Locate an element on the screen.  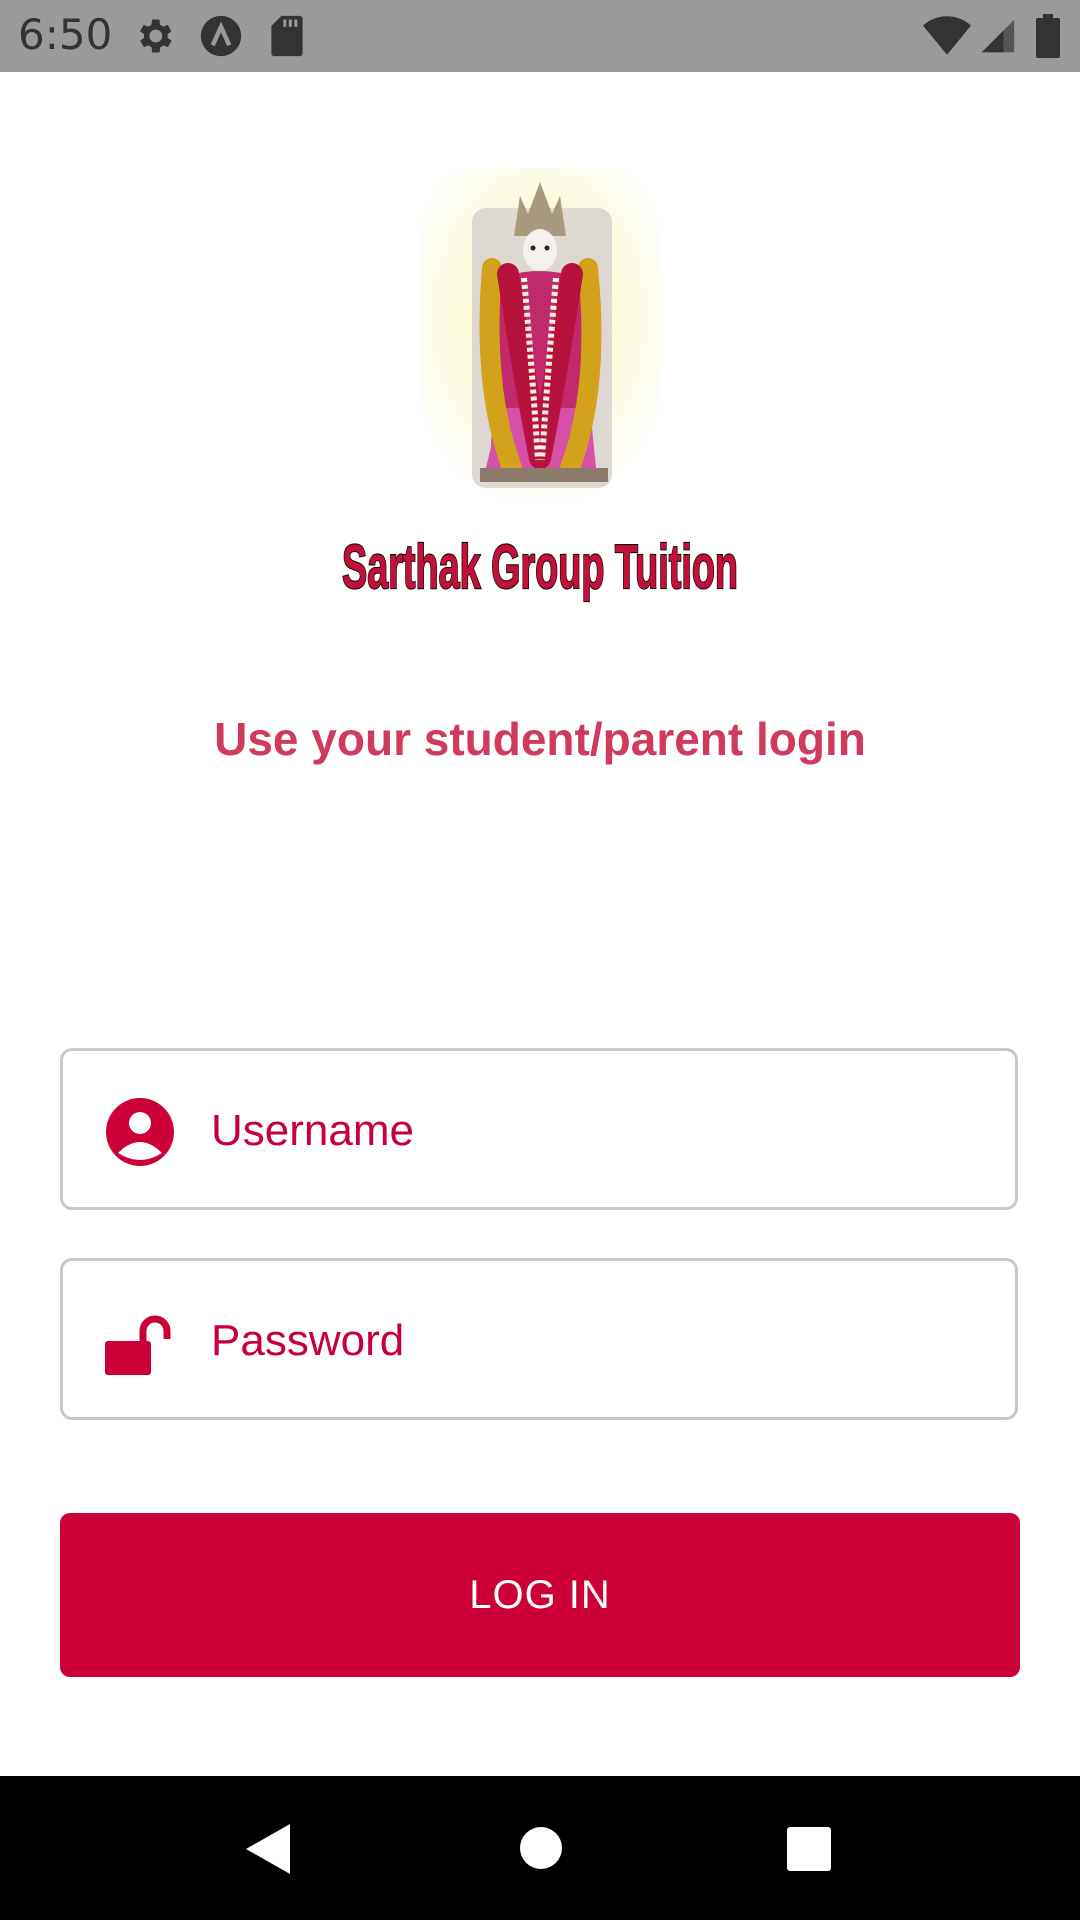
brand-logo-label: Sarthak Group Tuition is located at coordinates (540, 567).